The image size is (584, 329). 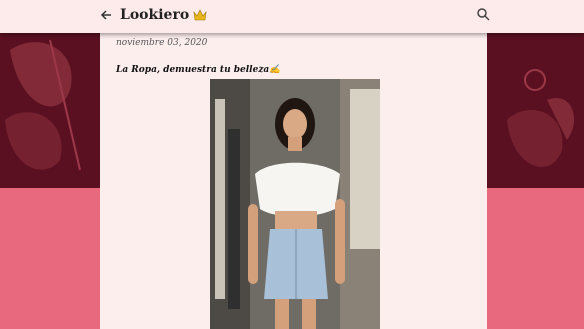 I want to click on search-icon, so click(x=483, y=14).